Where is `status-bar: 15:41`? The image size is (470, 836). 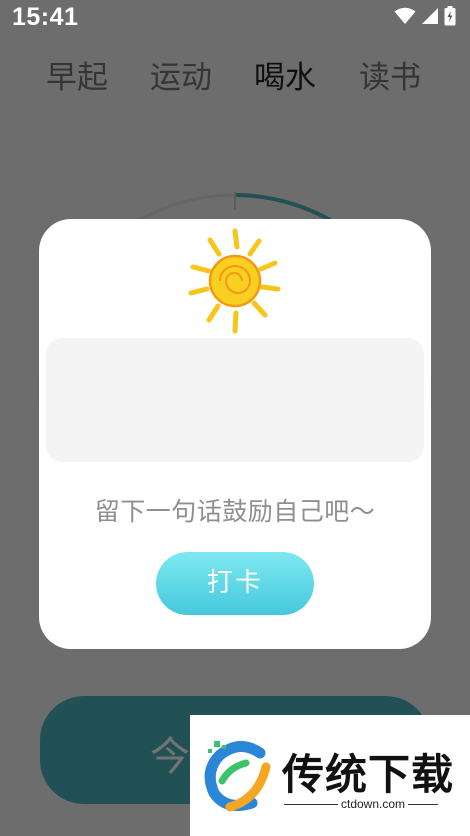
status-bar: 15:41 is located at coordinates (235, 20).